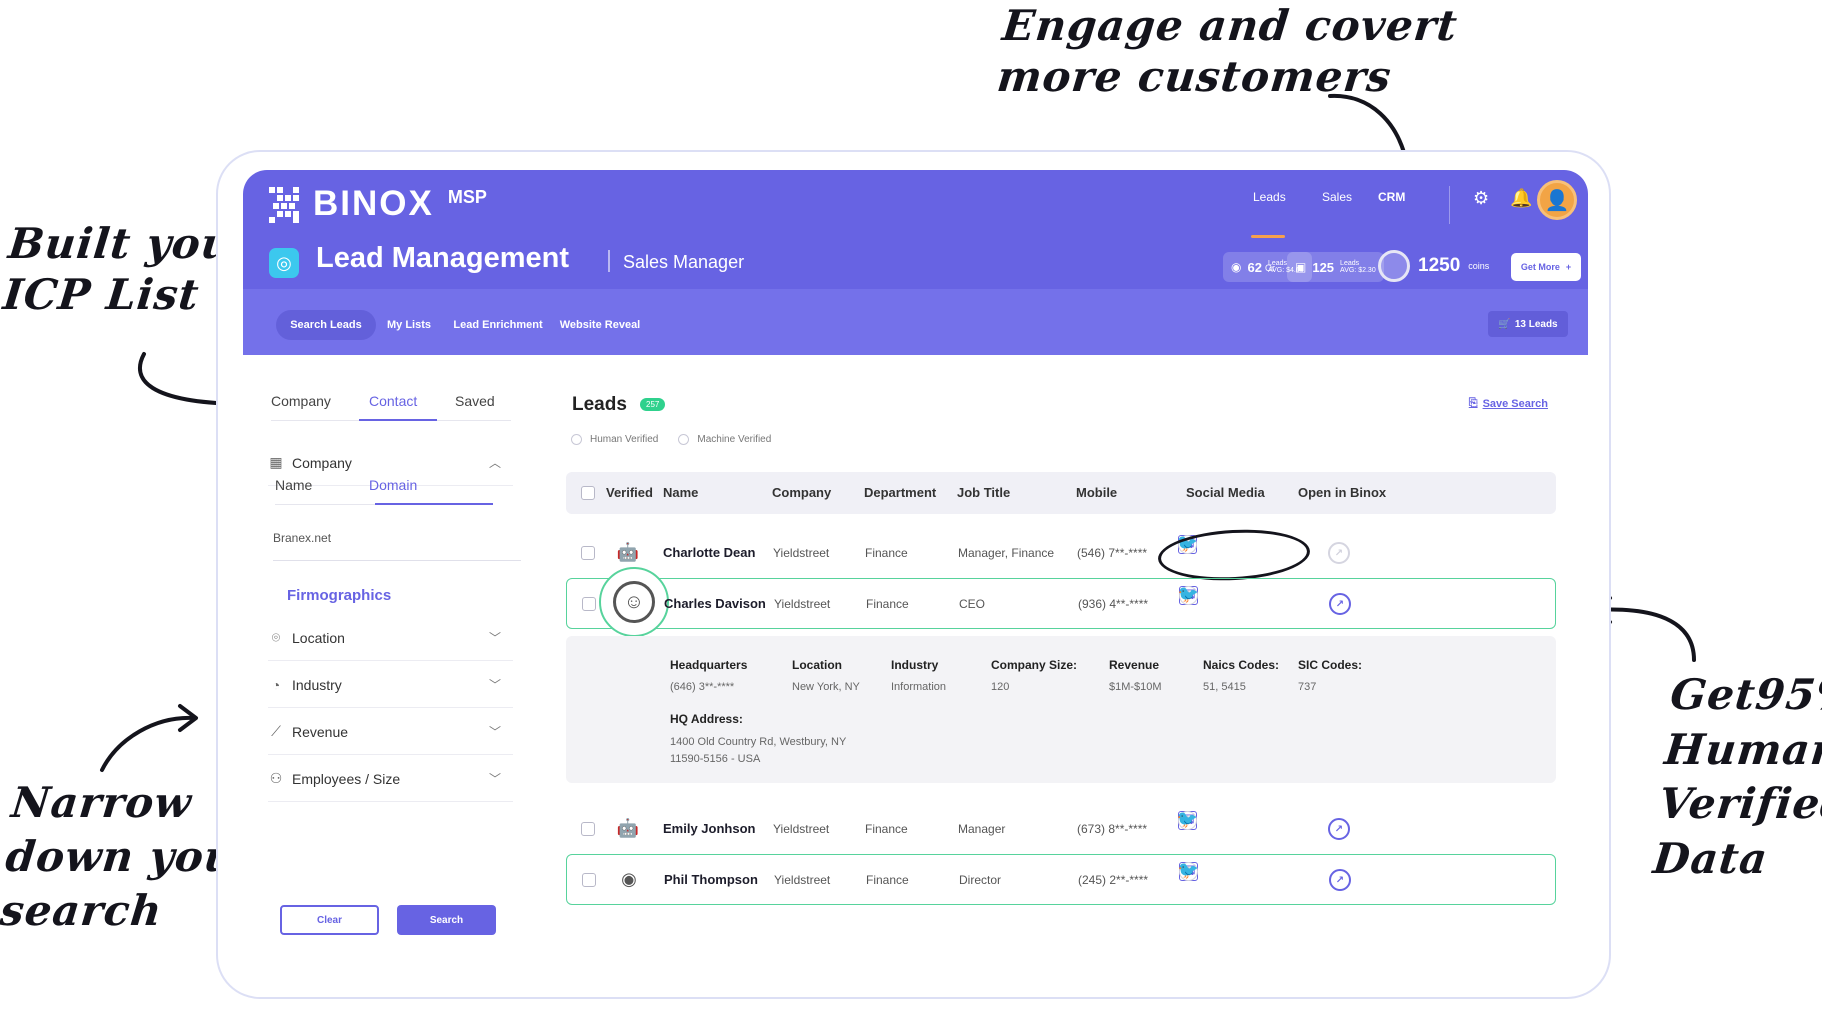  What do you see at coordinates (706, 719) in the screenshot?
I see `detail-address-label: HQ Address:` at bounding box center [706, 719].